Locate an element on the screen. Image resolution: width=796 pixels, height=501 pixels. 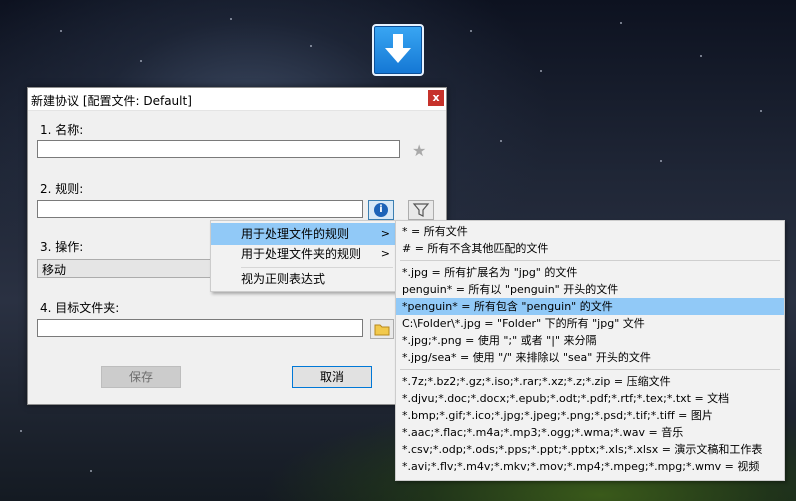
menu-item-folder-rules: 用于处理文件夹的规则 > is located at coordinates (304, 254).